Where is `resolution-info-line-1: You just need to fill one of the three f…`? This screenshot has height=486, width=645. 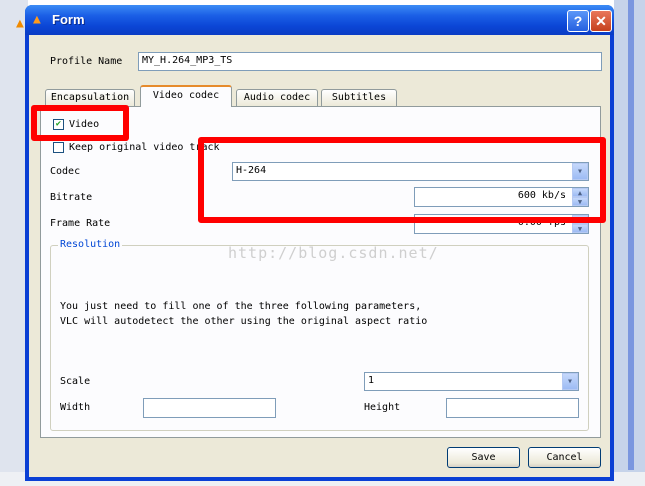 resolution-info-line-1: You just need to fill one of the three f… is located at coordinates (241, 306).